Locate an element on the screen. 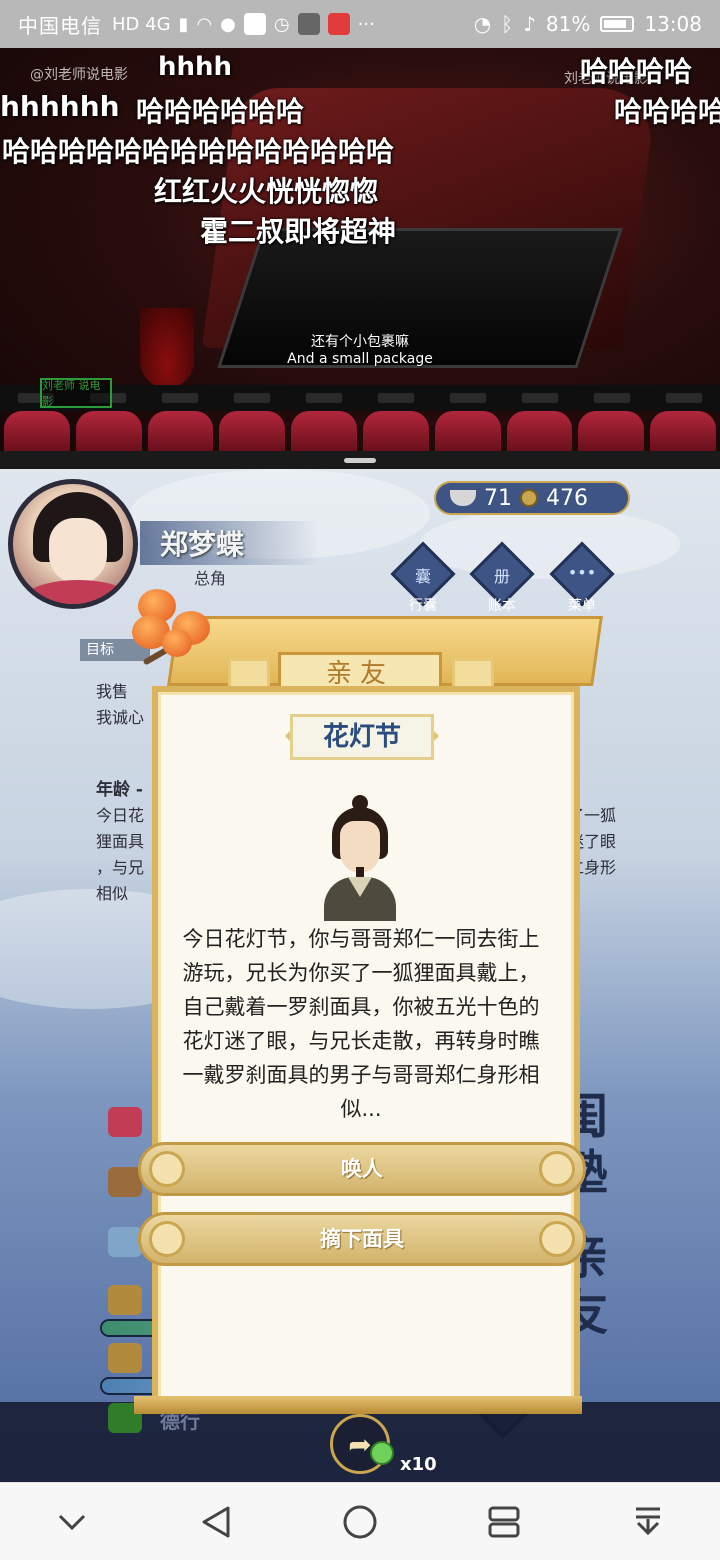 The height and width of the screenshot is (1560, 720). nav-home-button is located at coordinates (360, 1522).